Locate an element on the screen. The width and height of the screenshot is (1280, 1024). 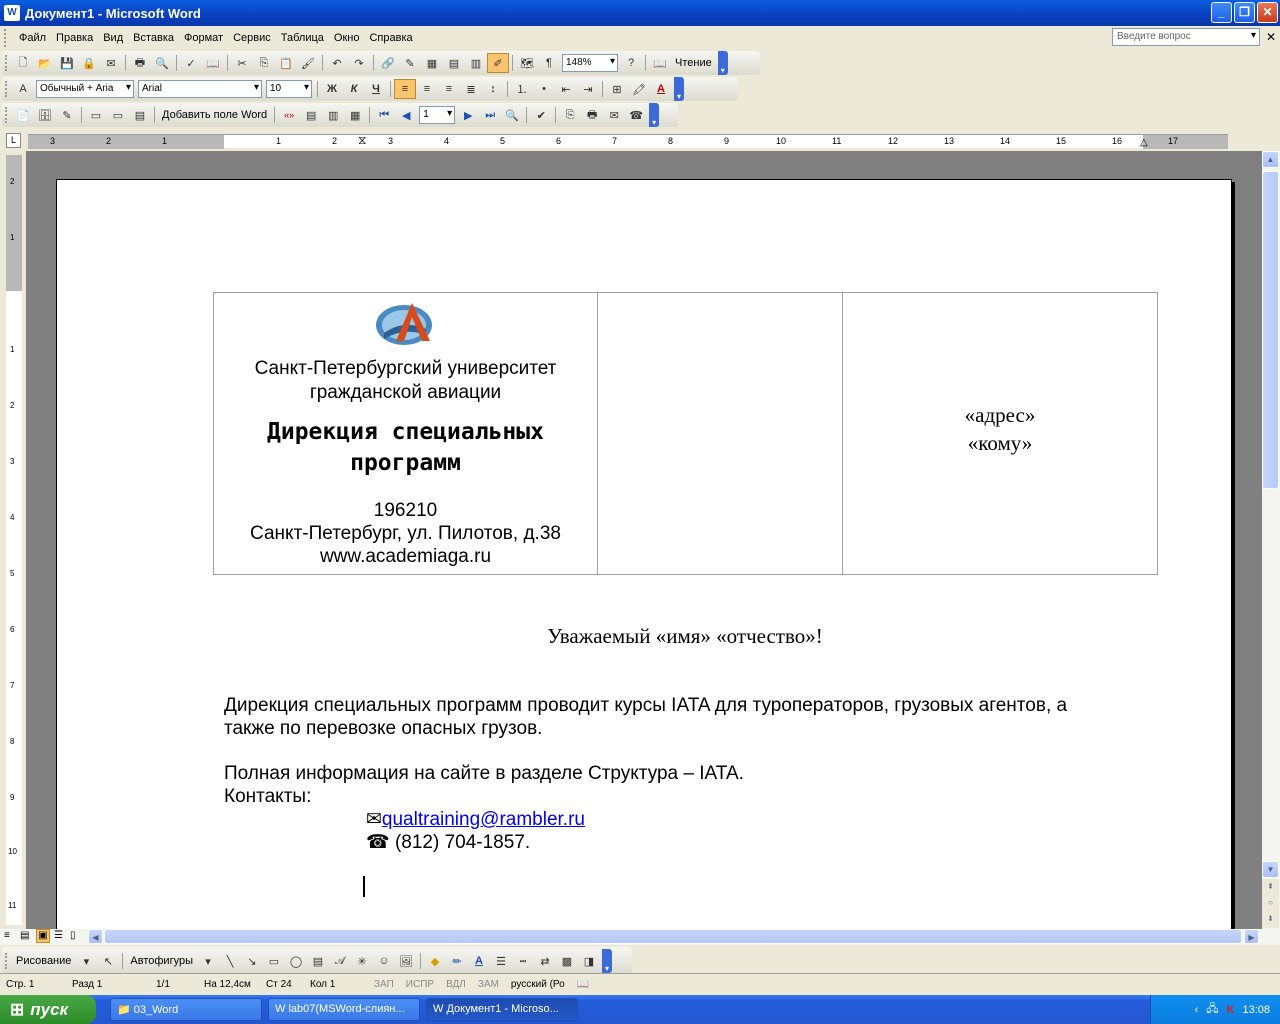
ask-question-input: Введите вопрос is located at coordinates (1186, 37).